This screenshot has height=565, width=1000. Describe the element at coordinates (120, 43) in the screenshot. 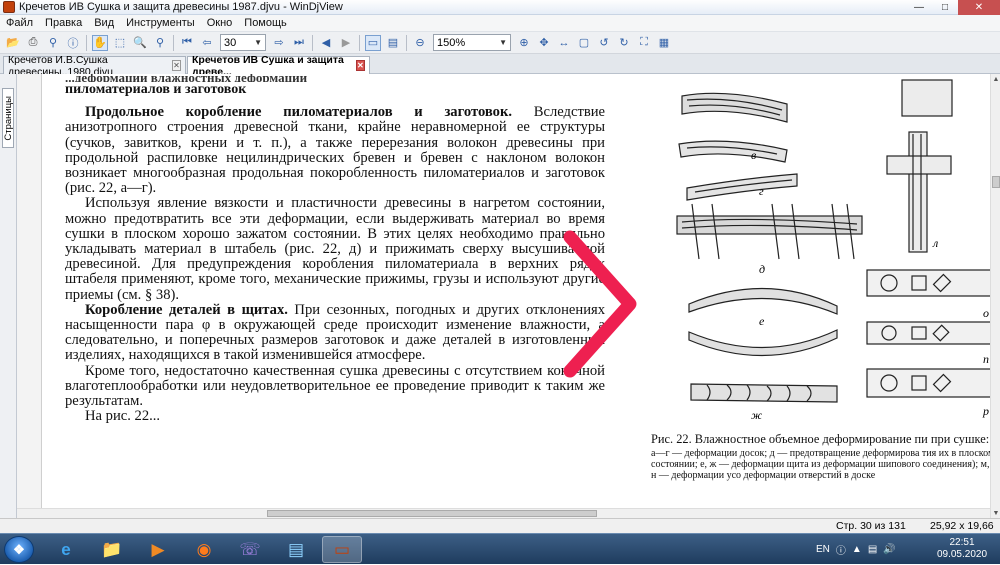

I see `select-tool-icon: ⬚` at that location.